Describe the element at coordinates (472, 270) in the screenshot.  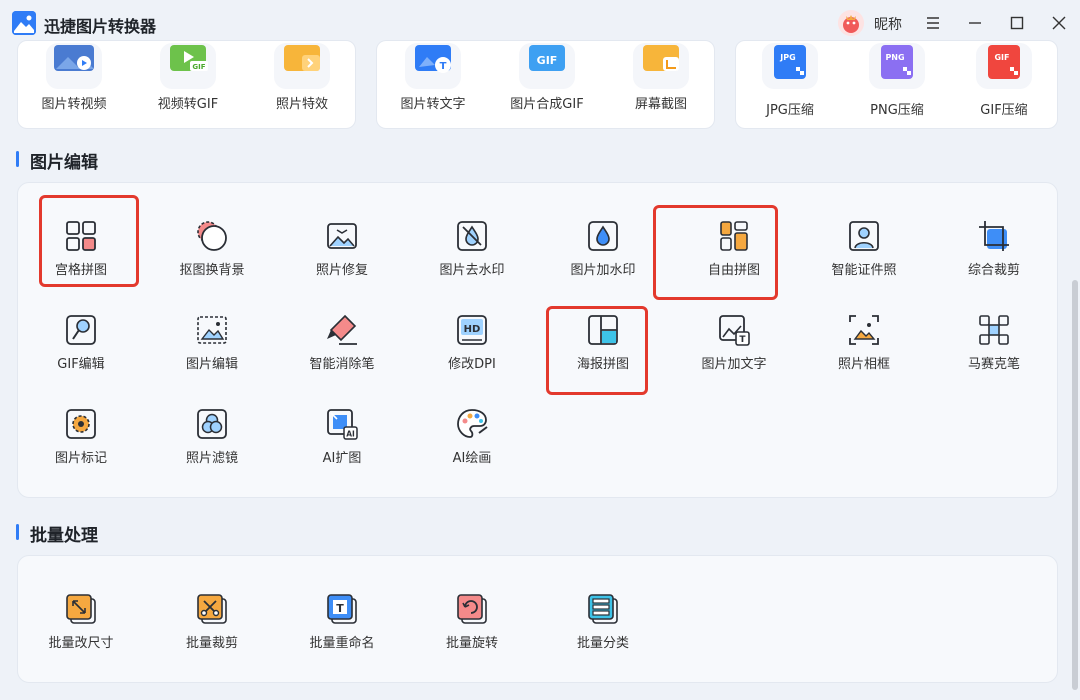
I see `tool-label: 图片去水印` at that location.